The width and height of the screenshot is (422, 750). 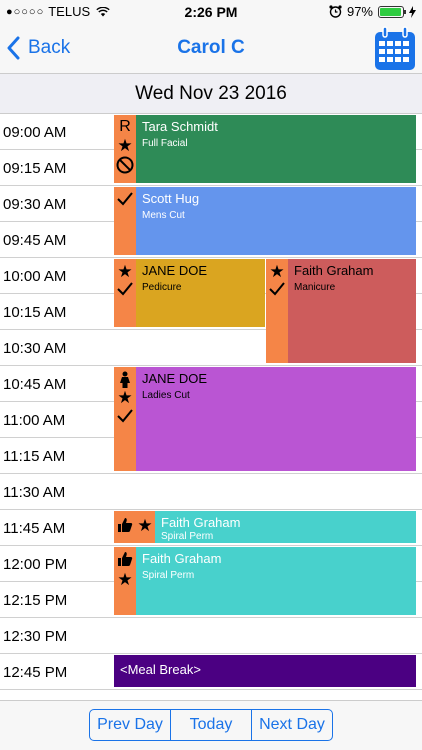 What do you see at coordinates (125, 221) in the screenshot?
I see `appointment-status-icons` at bounding box center [125, 221].